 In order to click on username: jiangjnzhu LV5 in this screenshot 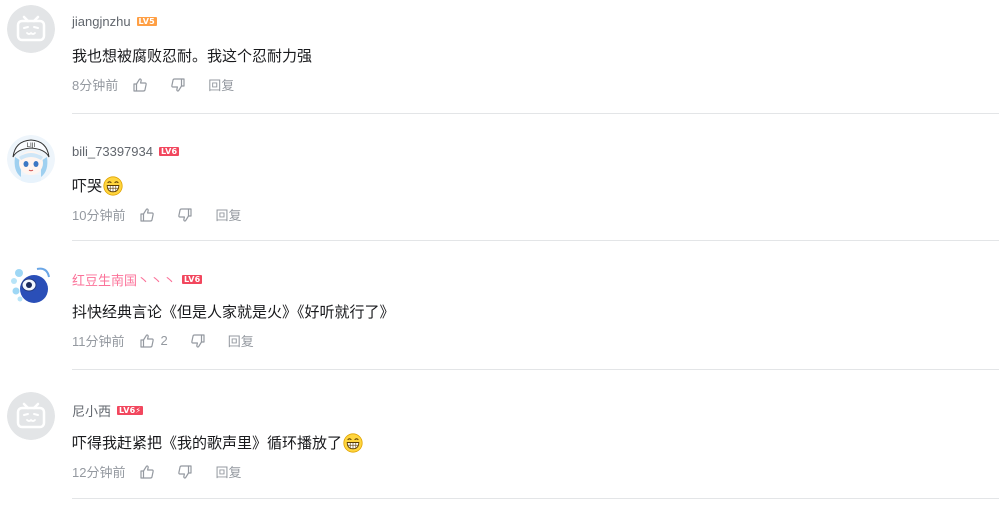, I will do `click(114, 21)`.